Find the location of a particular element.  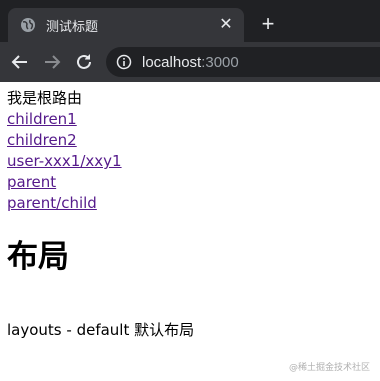

url-text: localhost:3000 is located at coordinates (190, 62).